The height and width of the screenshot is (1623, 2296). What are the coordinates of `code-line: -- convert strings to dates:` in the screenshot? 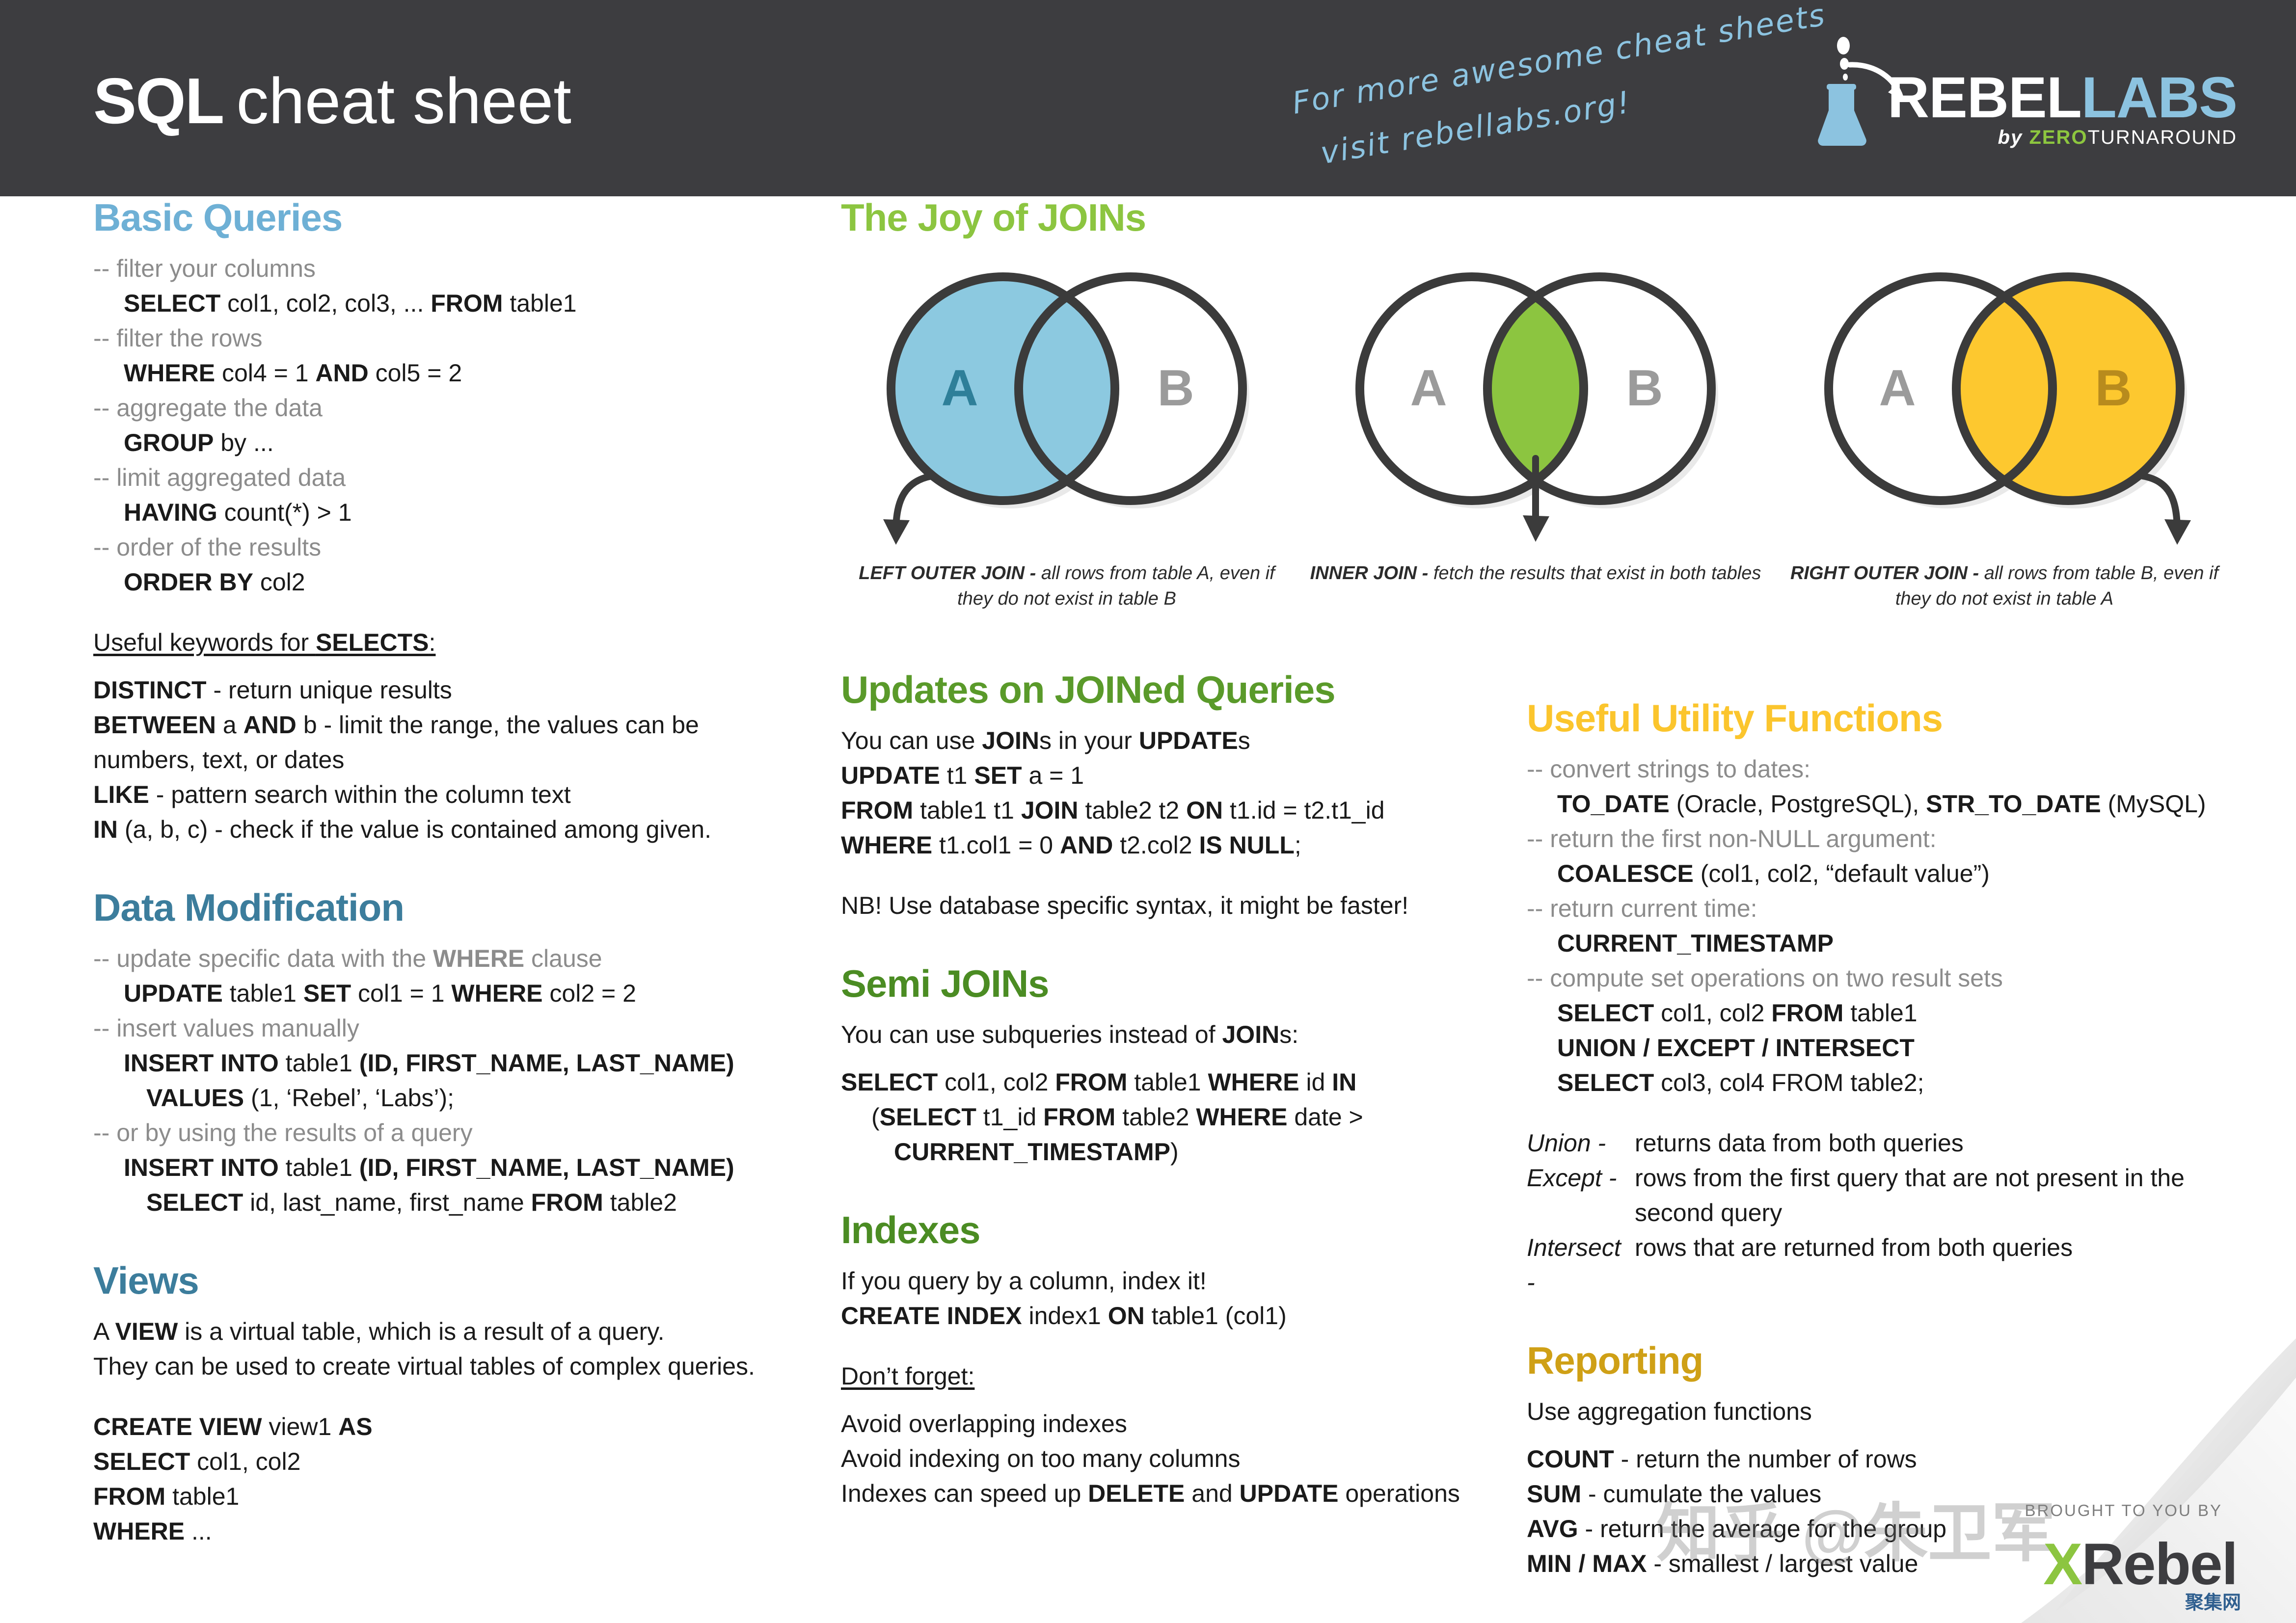 It's located at (1669, 769).